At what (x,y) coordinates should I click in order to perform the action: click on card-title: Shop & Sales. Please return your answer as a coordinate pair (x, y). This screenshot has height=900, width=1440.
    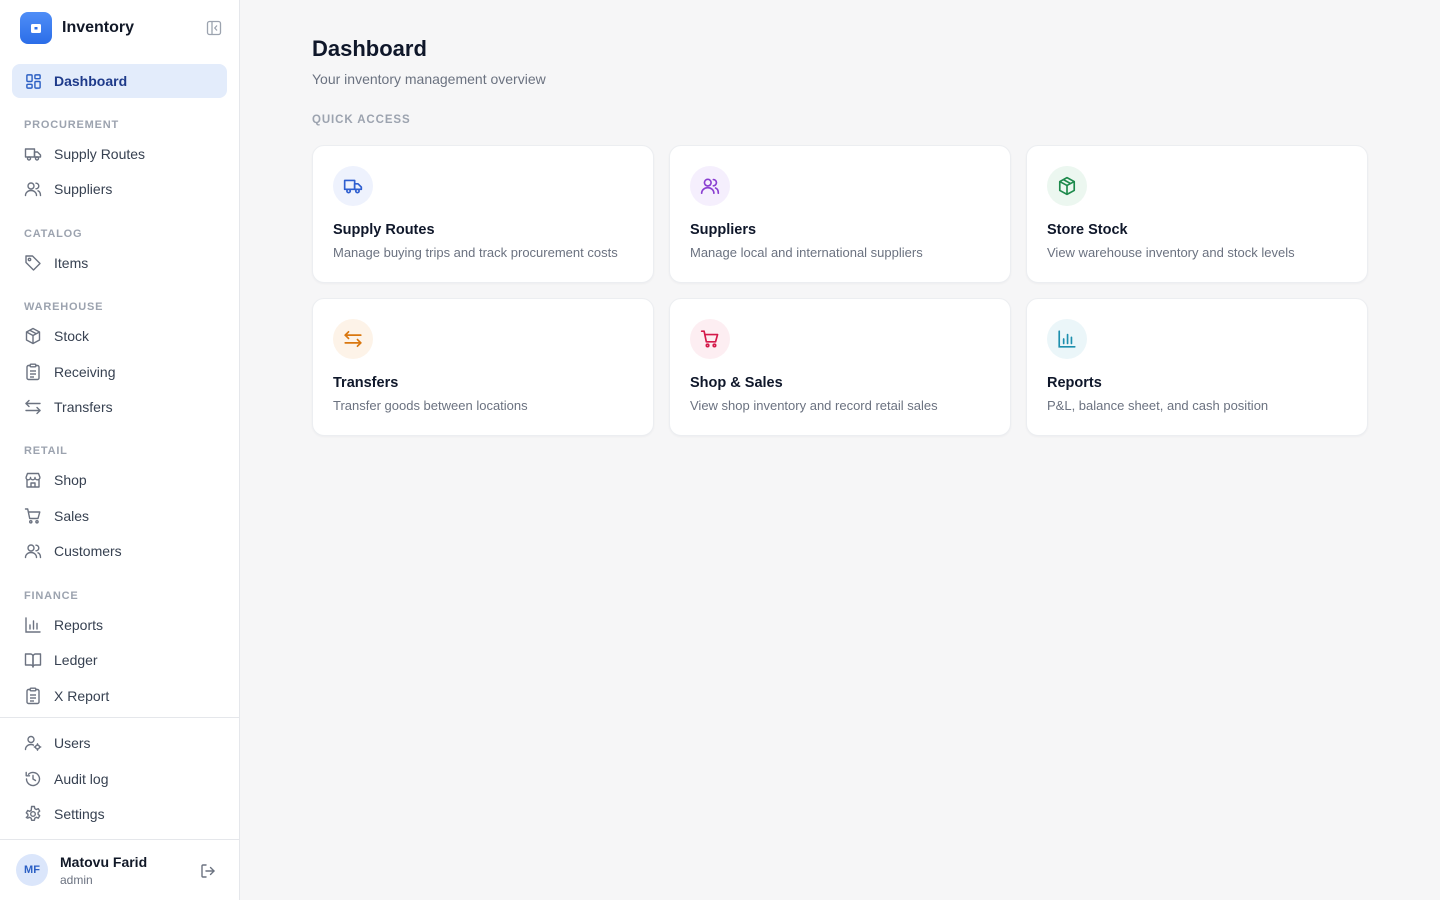
    Looking at the image, I should click on (736, 383).